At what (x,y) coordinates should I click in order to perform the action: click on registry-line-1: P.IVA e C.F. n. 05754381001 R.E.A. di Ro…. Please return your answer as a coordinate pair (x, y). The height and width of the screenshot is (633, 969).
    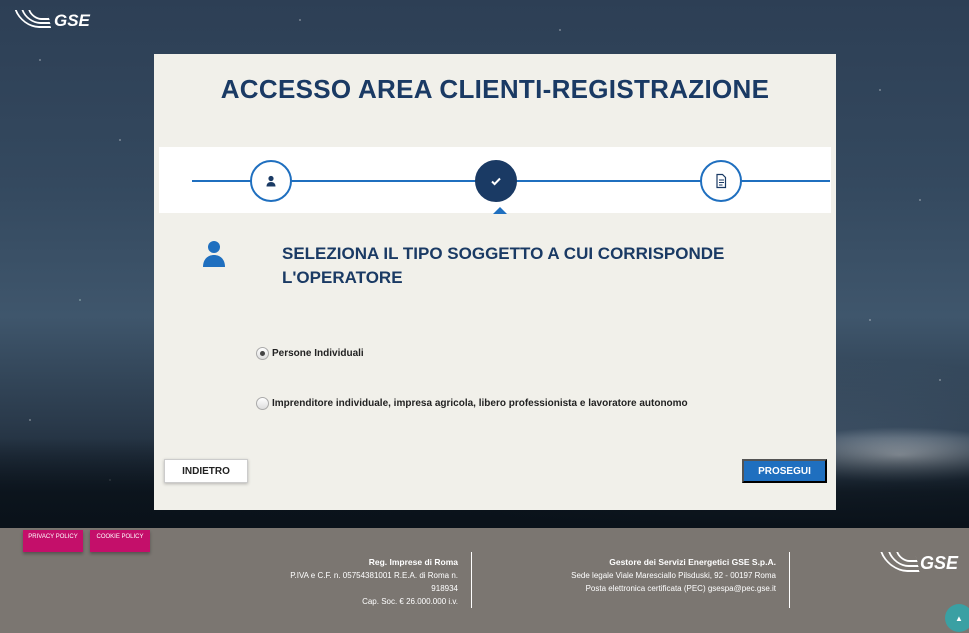
    Looking at the image, I should click on (374, 575).